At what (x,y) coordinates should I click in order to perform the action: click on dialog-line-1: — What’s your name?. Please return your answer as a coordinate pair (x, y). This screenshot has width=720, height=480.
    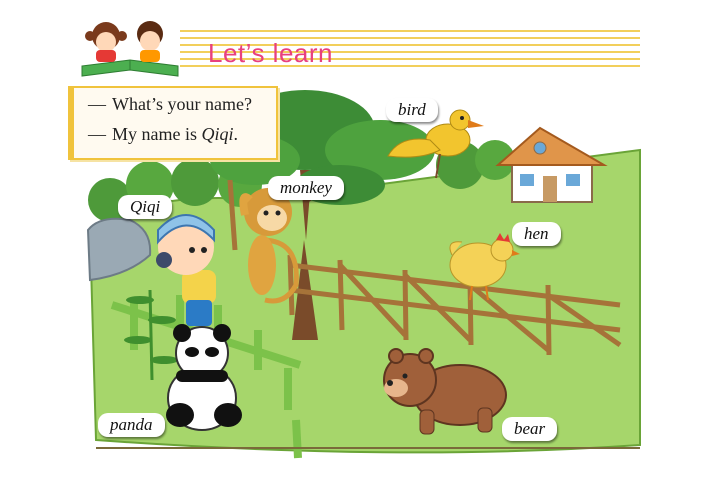
    Looking at the image, I should click on (170, 104).